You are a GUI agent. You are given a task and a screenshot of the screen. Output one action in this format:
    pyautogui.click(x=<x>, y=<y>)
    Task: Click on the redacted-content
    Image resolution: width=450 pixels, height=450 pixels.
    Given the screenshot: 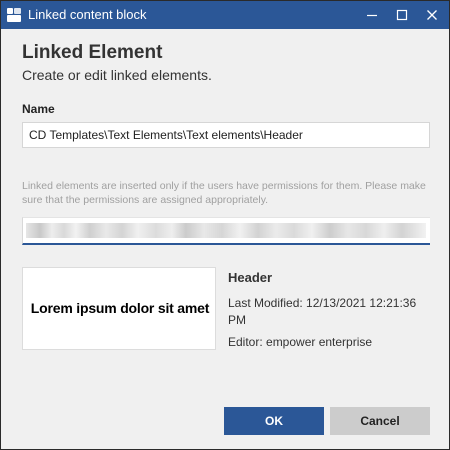 What is the action you would take?
    pyautogui.click(x=226, y=230)
    